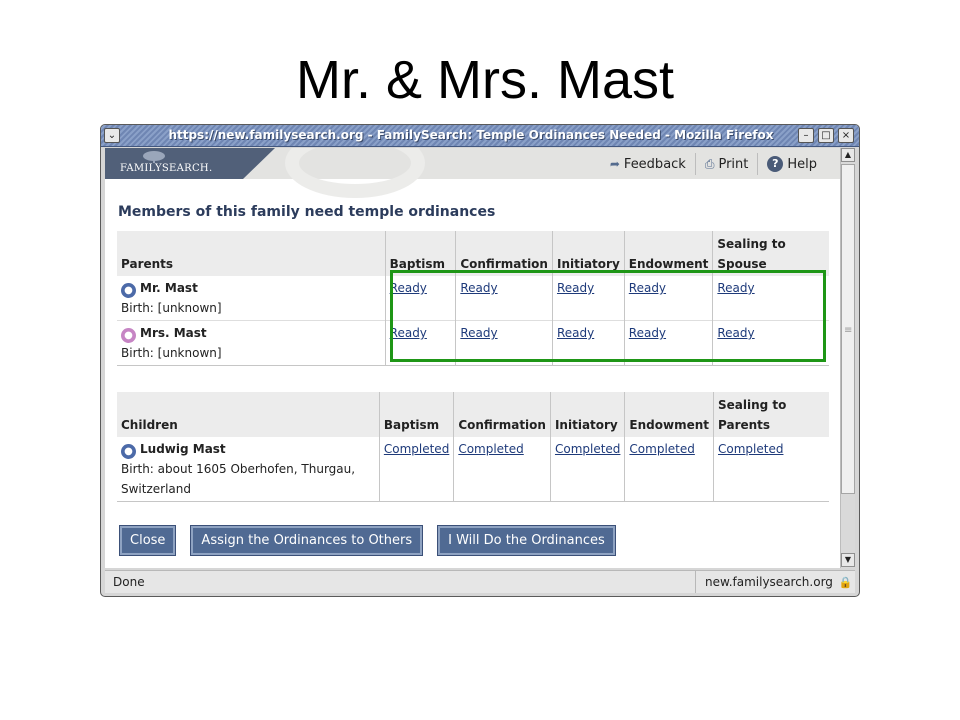 Image resolution: width=960 pixels, height=720 pixels. Describe the element at coordinates (154, 157) in the screenshot. I see `tree-icon` at that location.